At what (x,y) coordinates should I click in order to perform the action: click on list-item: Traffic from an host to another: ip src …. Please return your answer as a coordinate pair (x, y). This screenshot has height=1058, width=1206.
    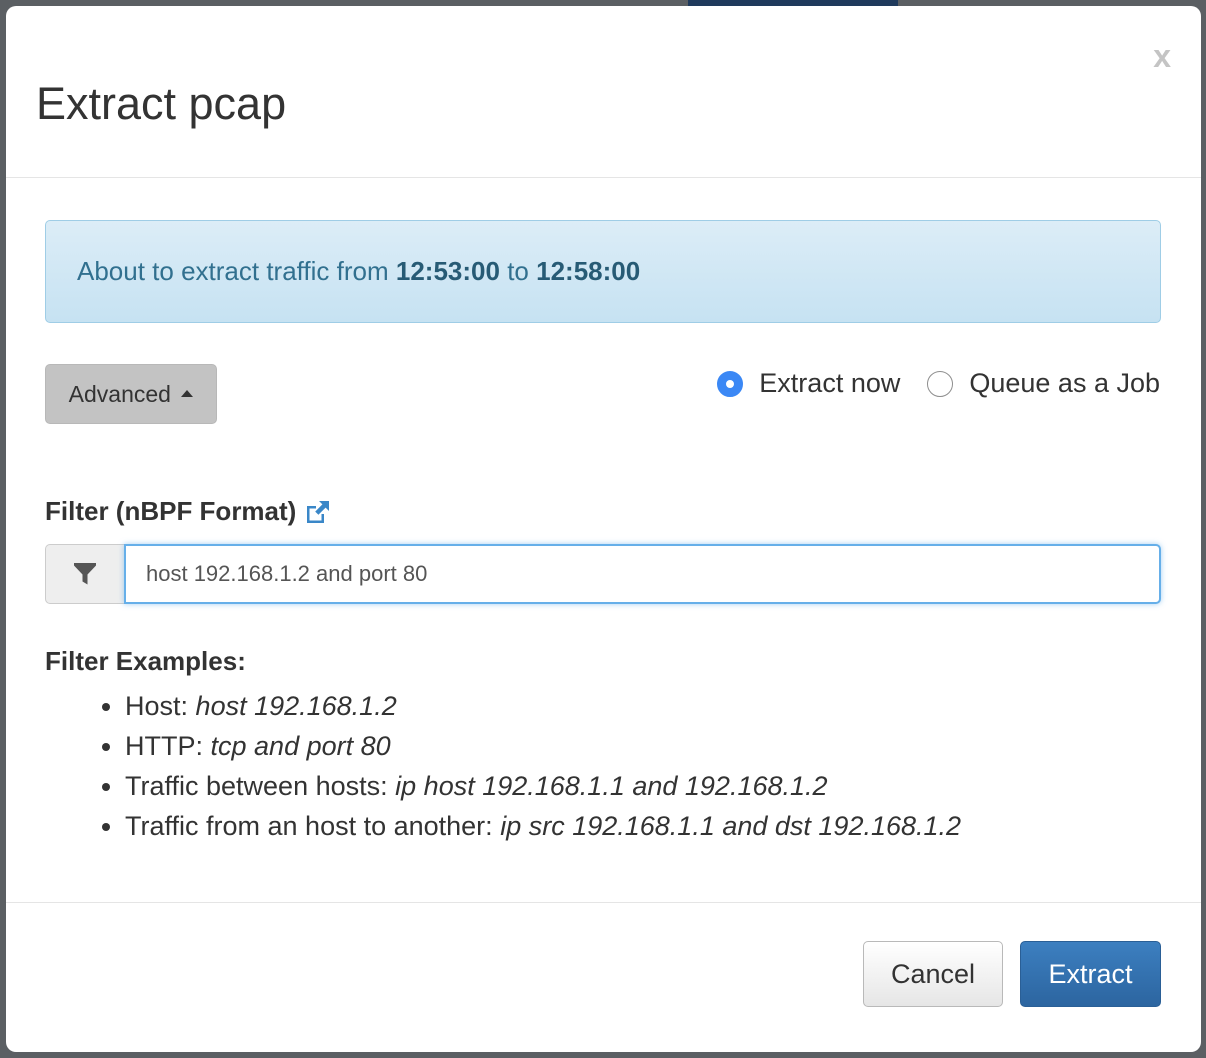
    Looking at the image, I should click on (543, 826).